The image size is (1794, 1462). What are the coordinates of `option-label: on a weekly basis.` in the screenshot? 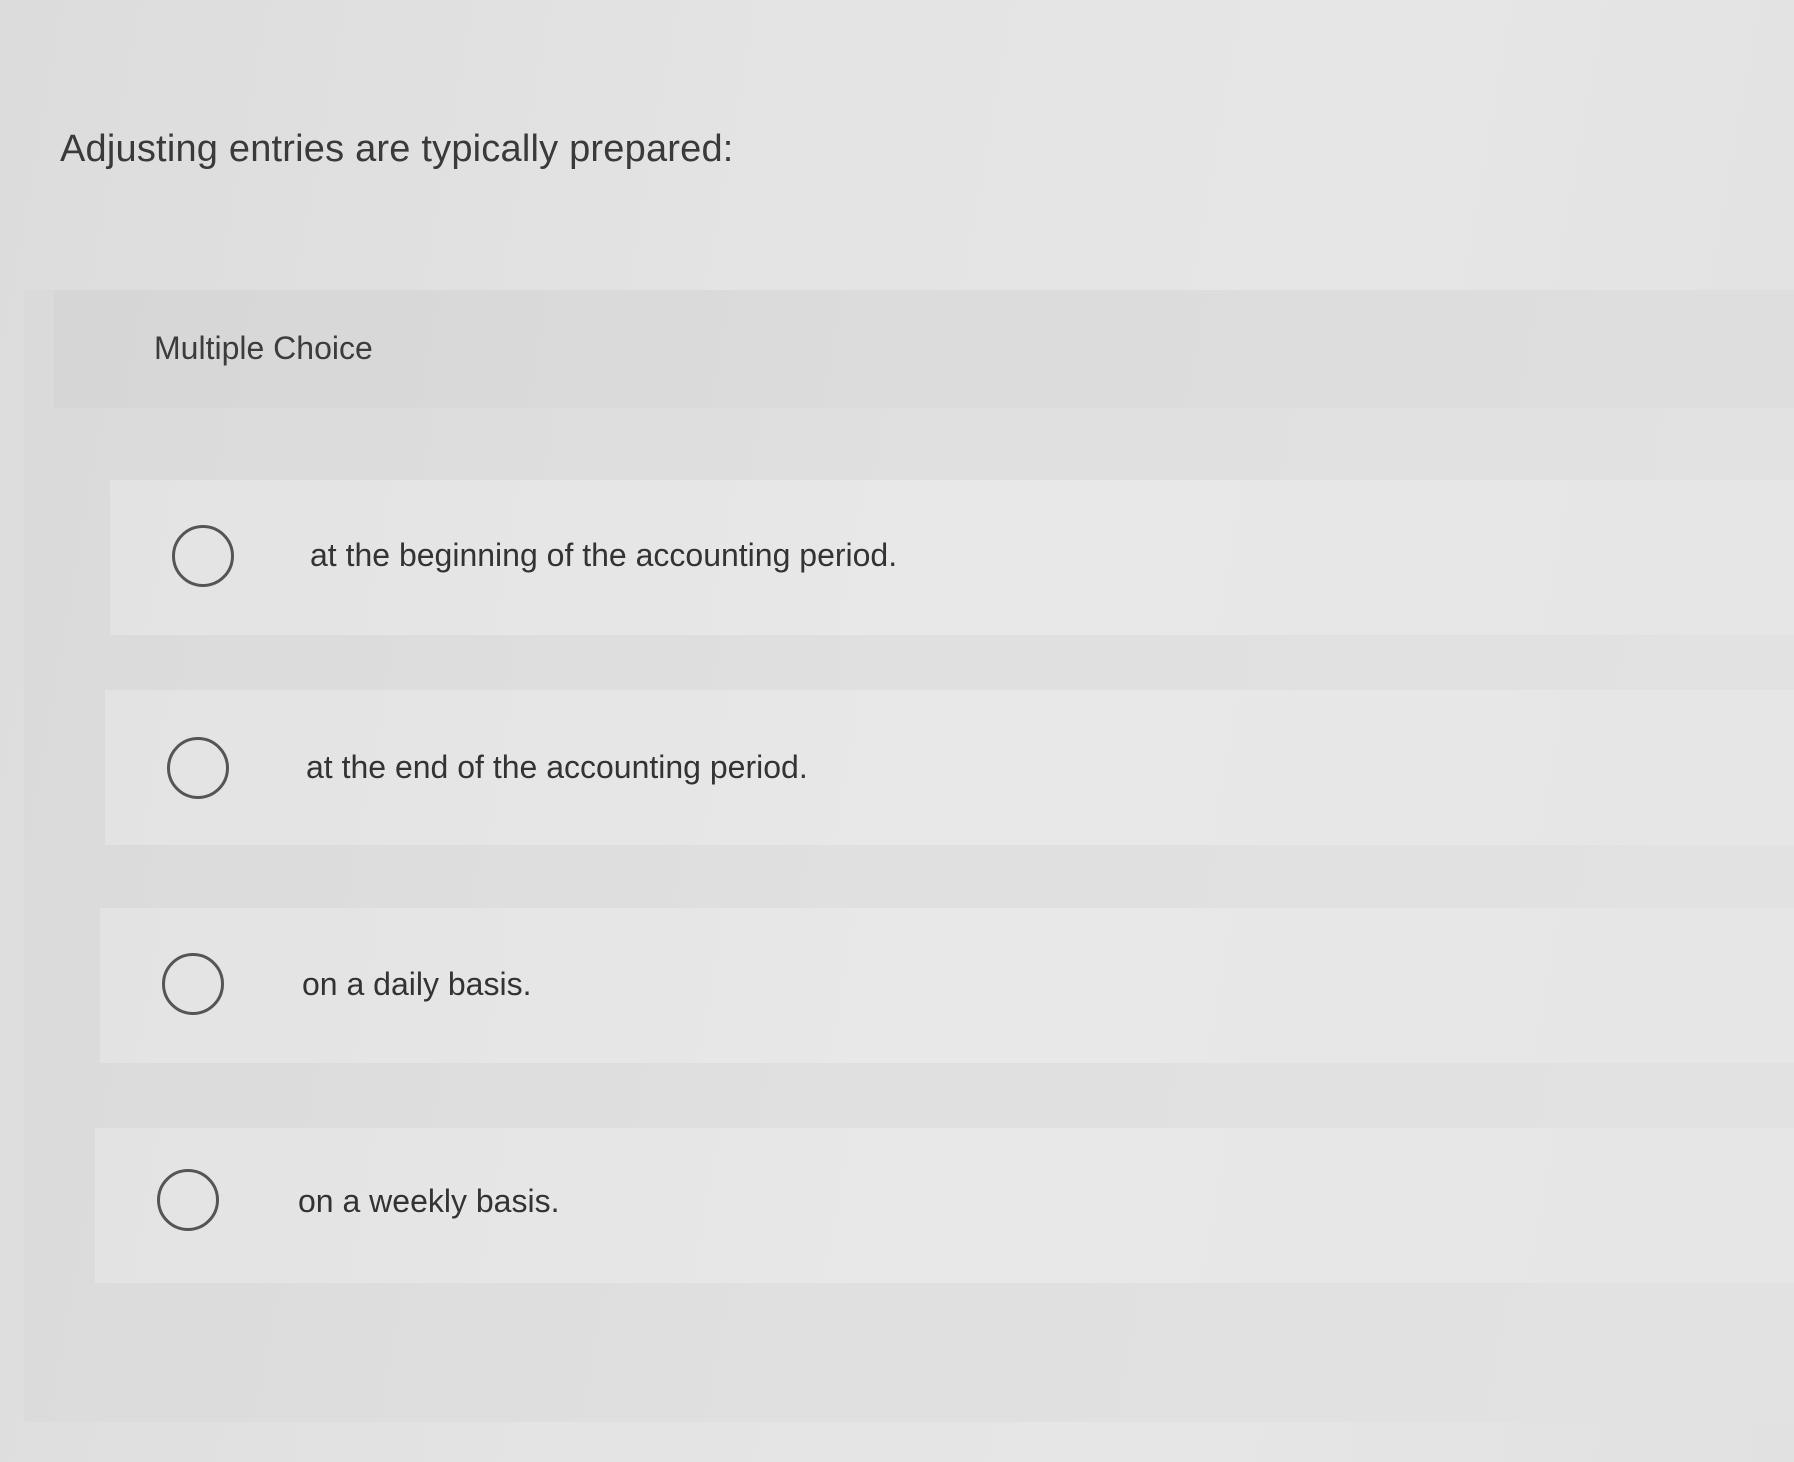 It's located at (428, 1201).